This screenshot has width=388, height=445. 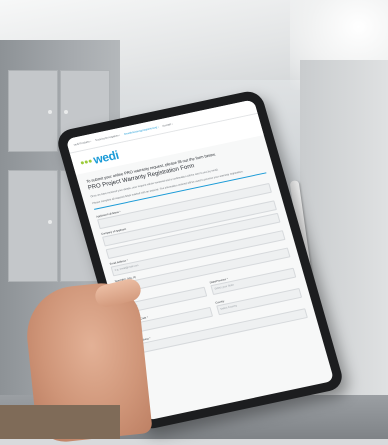 I want to click on nav-item: Technische Angaben ›, so click(x=108, y=137).